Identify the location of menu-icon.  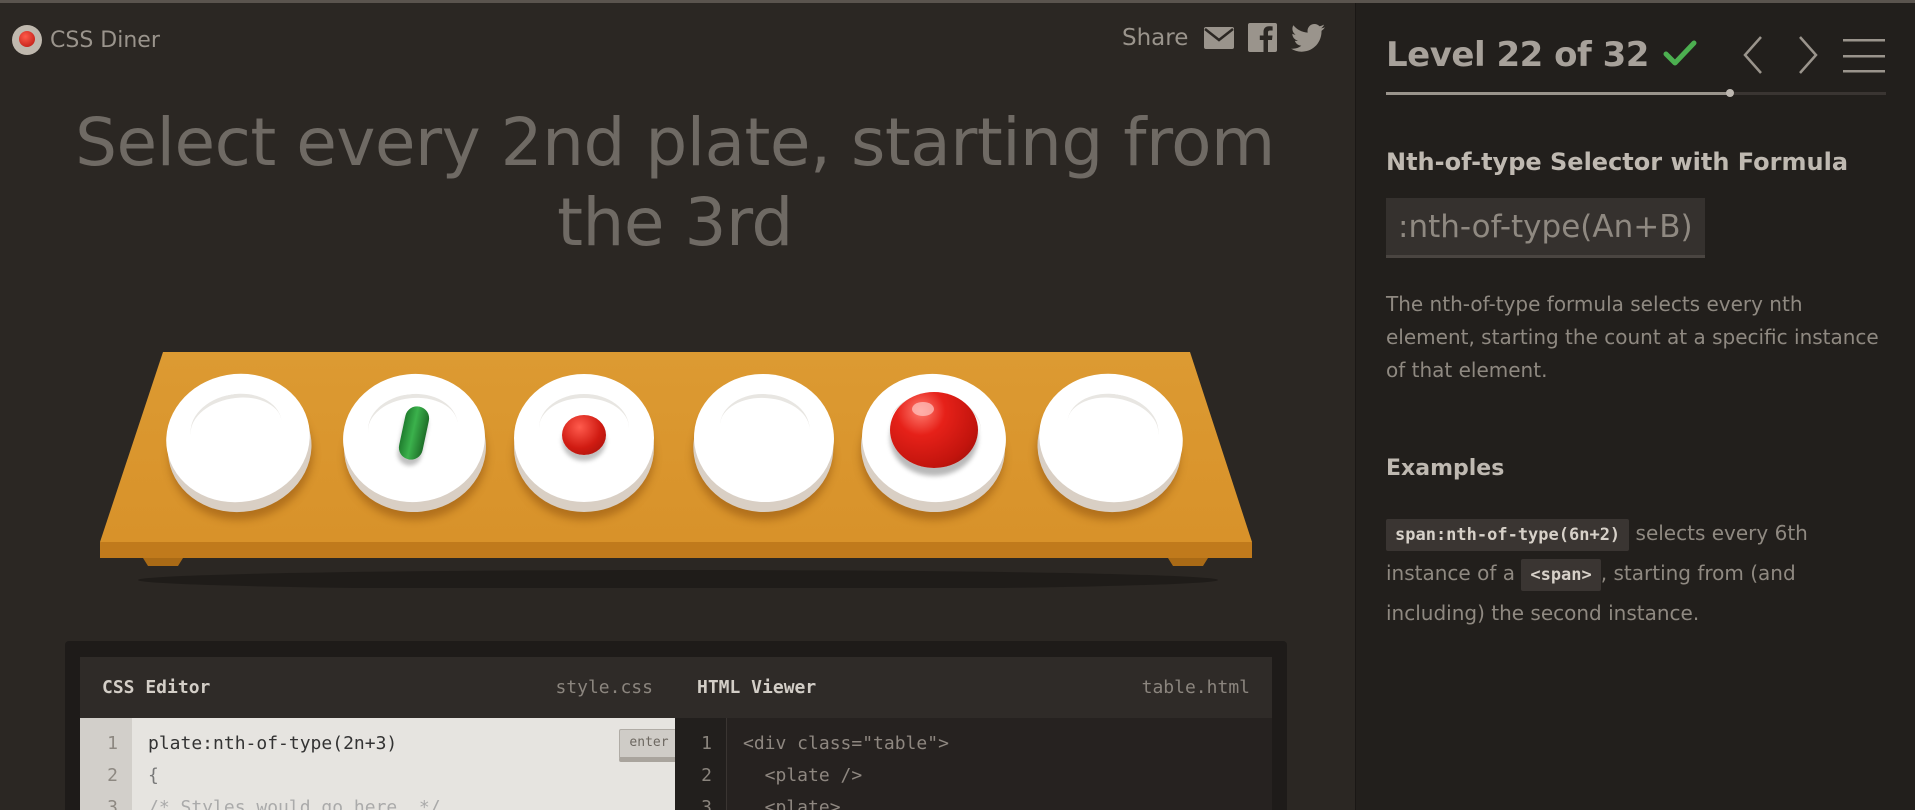
(1864, 58).